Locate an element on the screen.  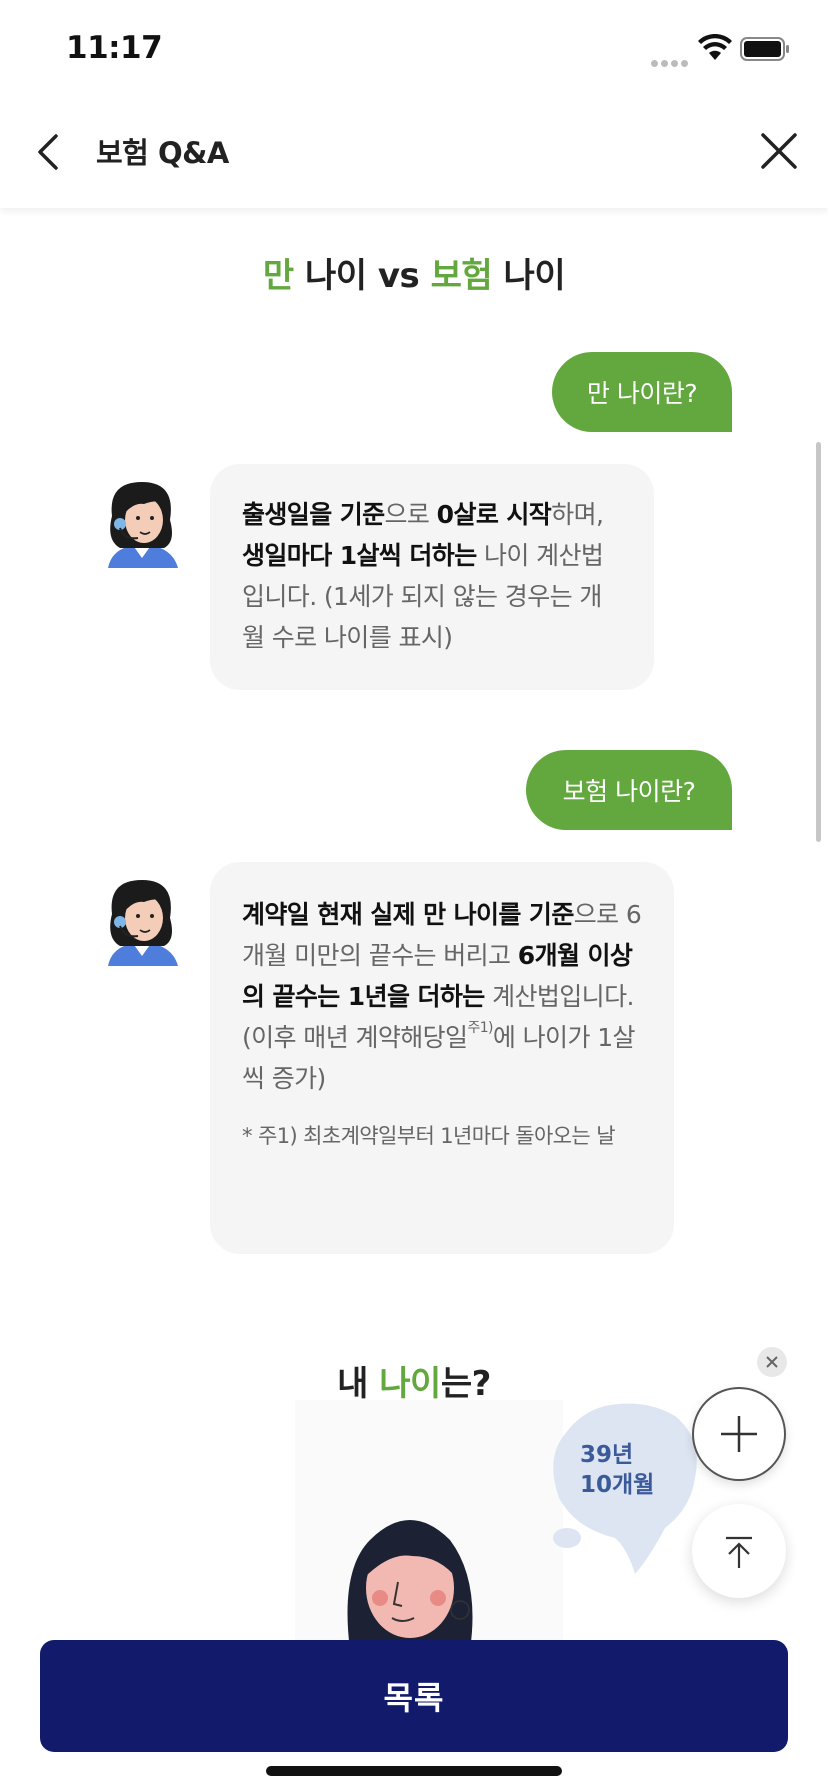
plus-icon is located at coordinates (739, 1434).